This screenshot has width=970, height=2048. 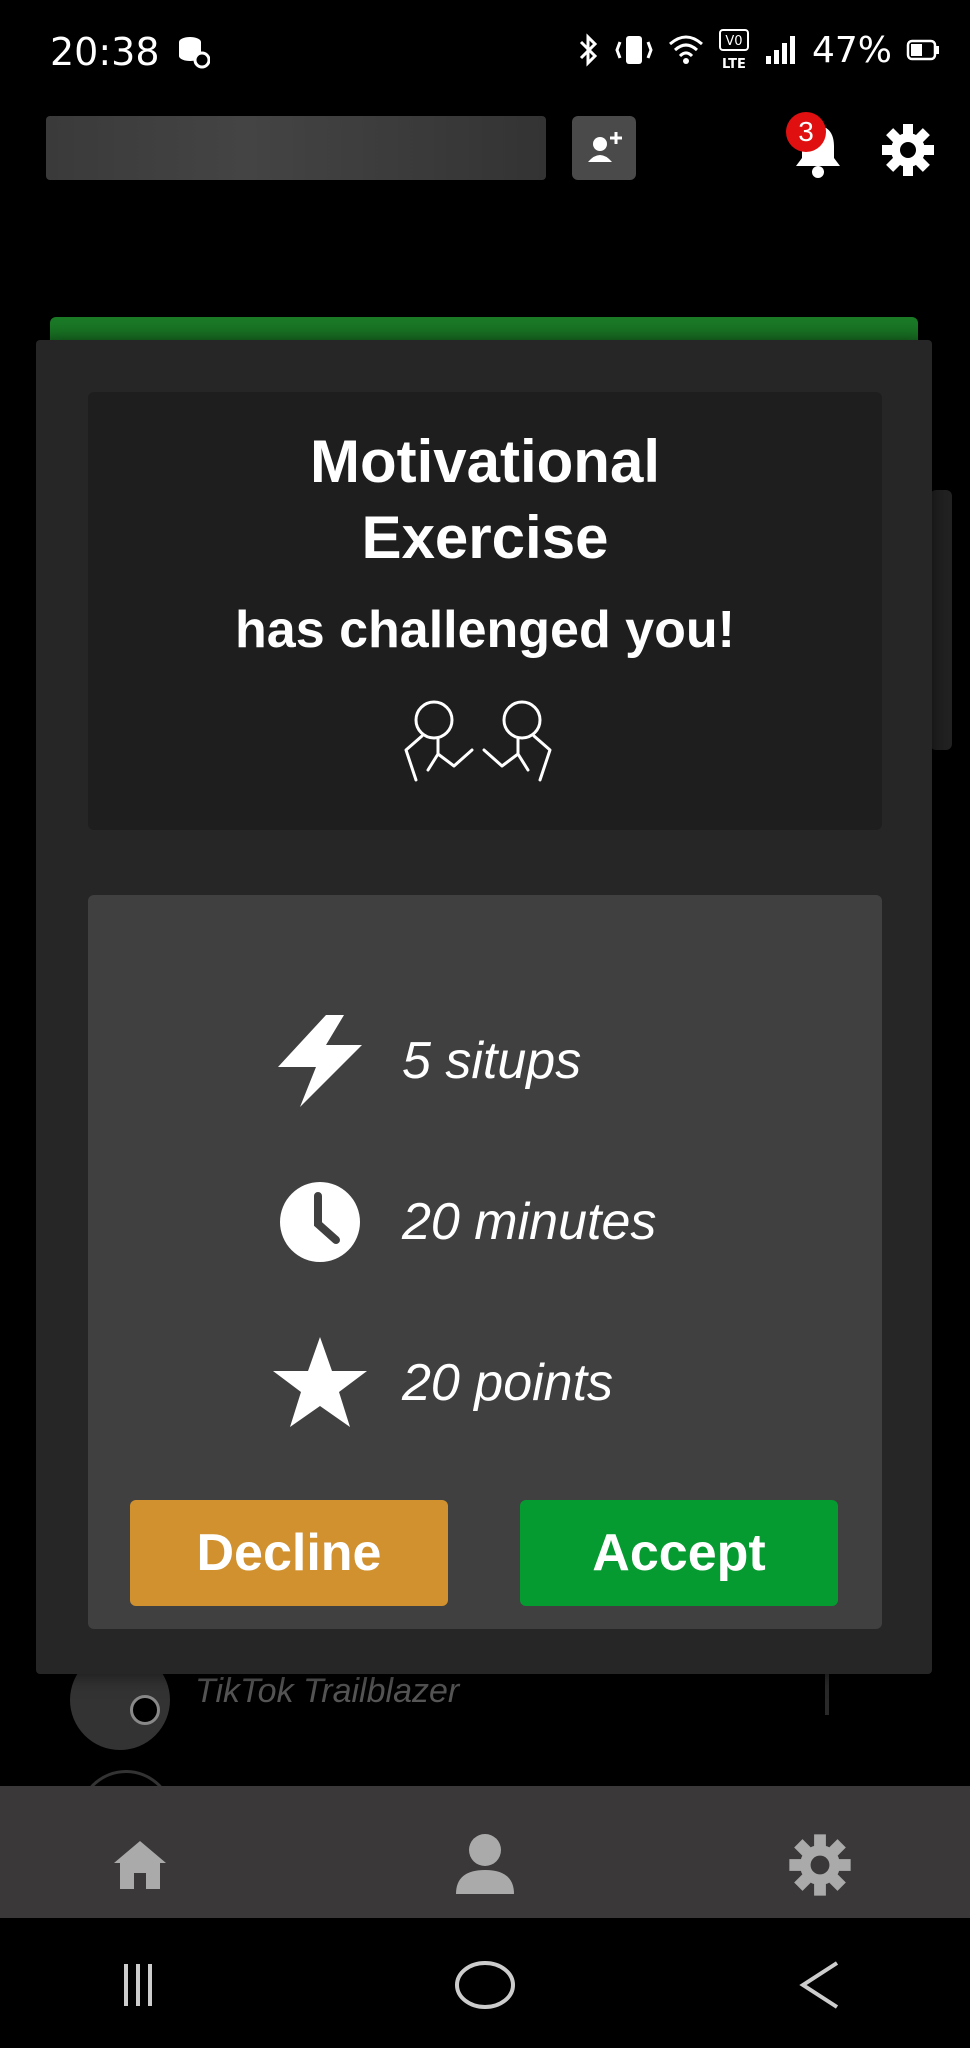 What do you see at coordinates (320, 1383) in the screenshot?
I see `star-icon` at bounding box center [320, 1383].